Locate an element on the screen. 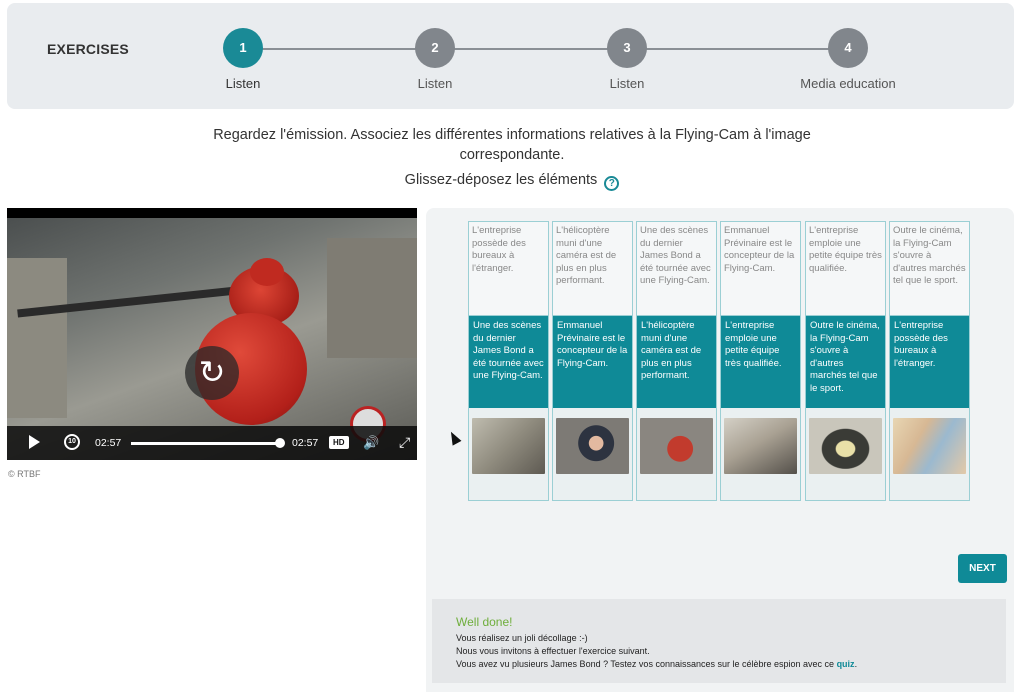 Image resolution: width=1024 pixels, height=693 pixels. hd-toggle: HD is located at coordinates (339, 442).